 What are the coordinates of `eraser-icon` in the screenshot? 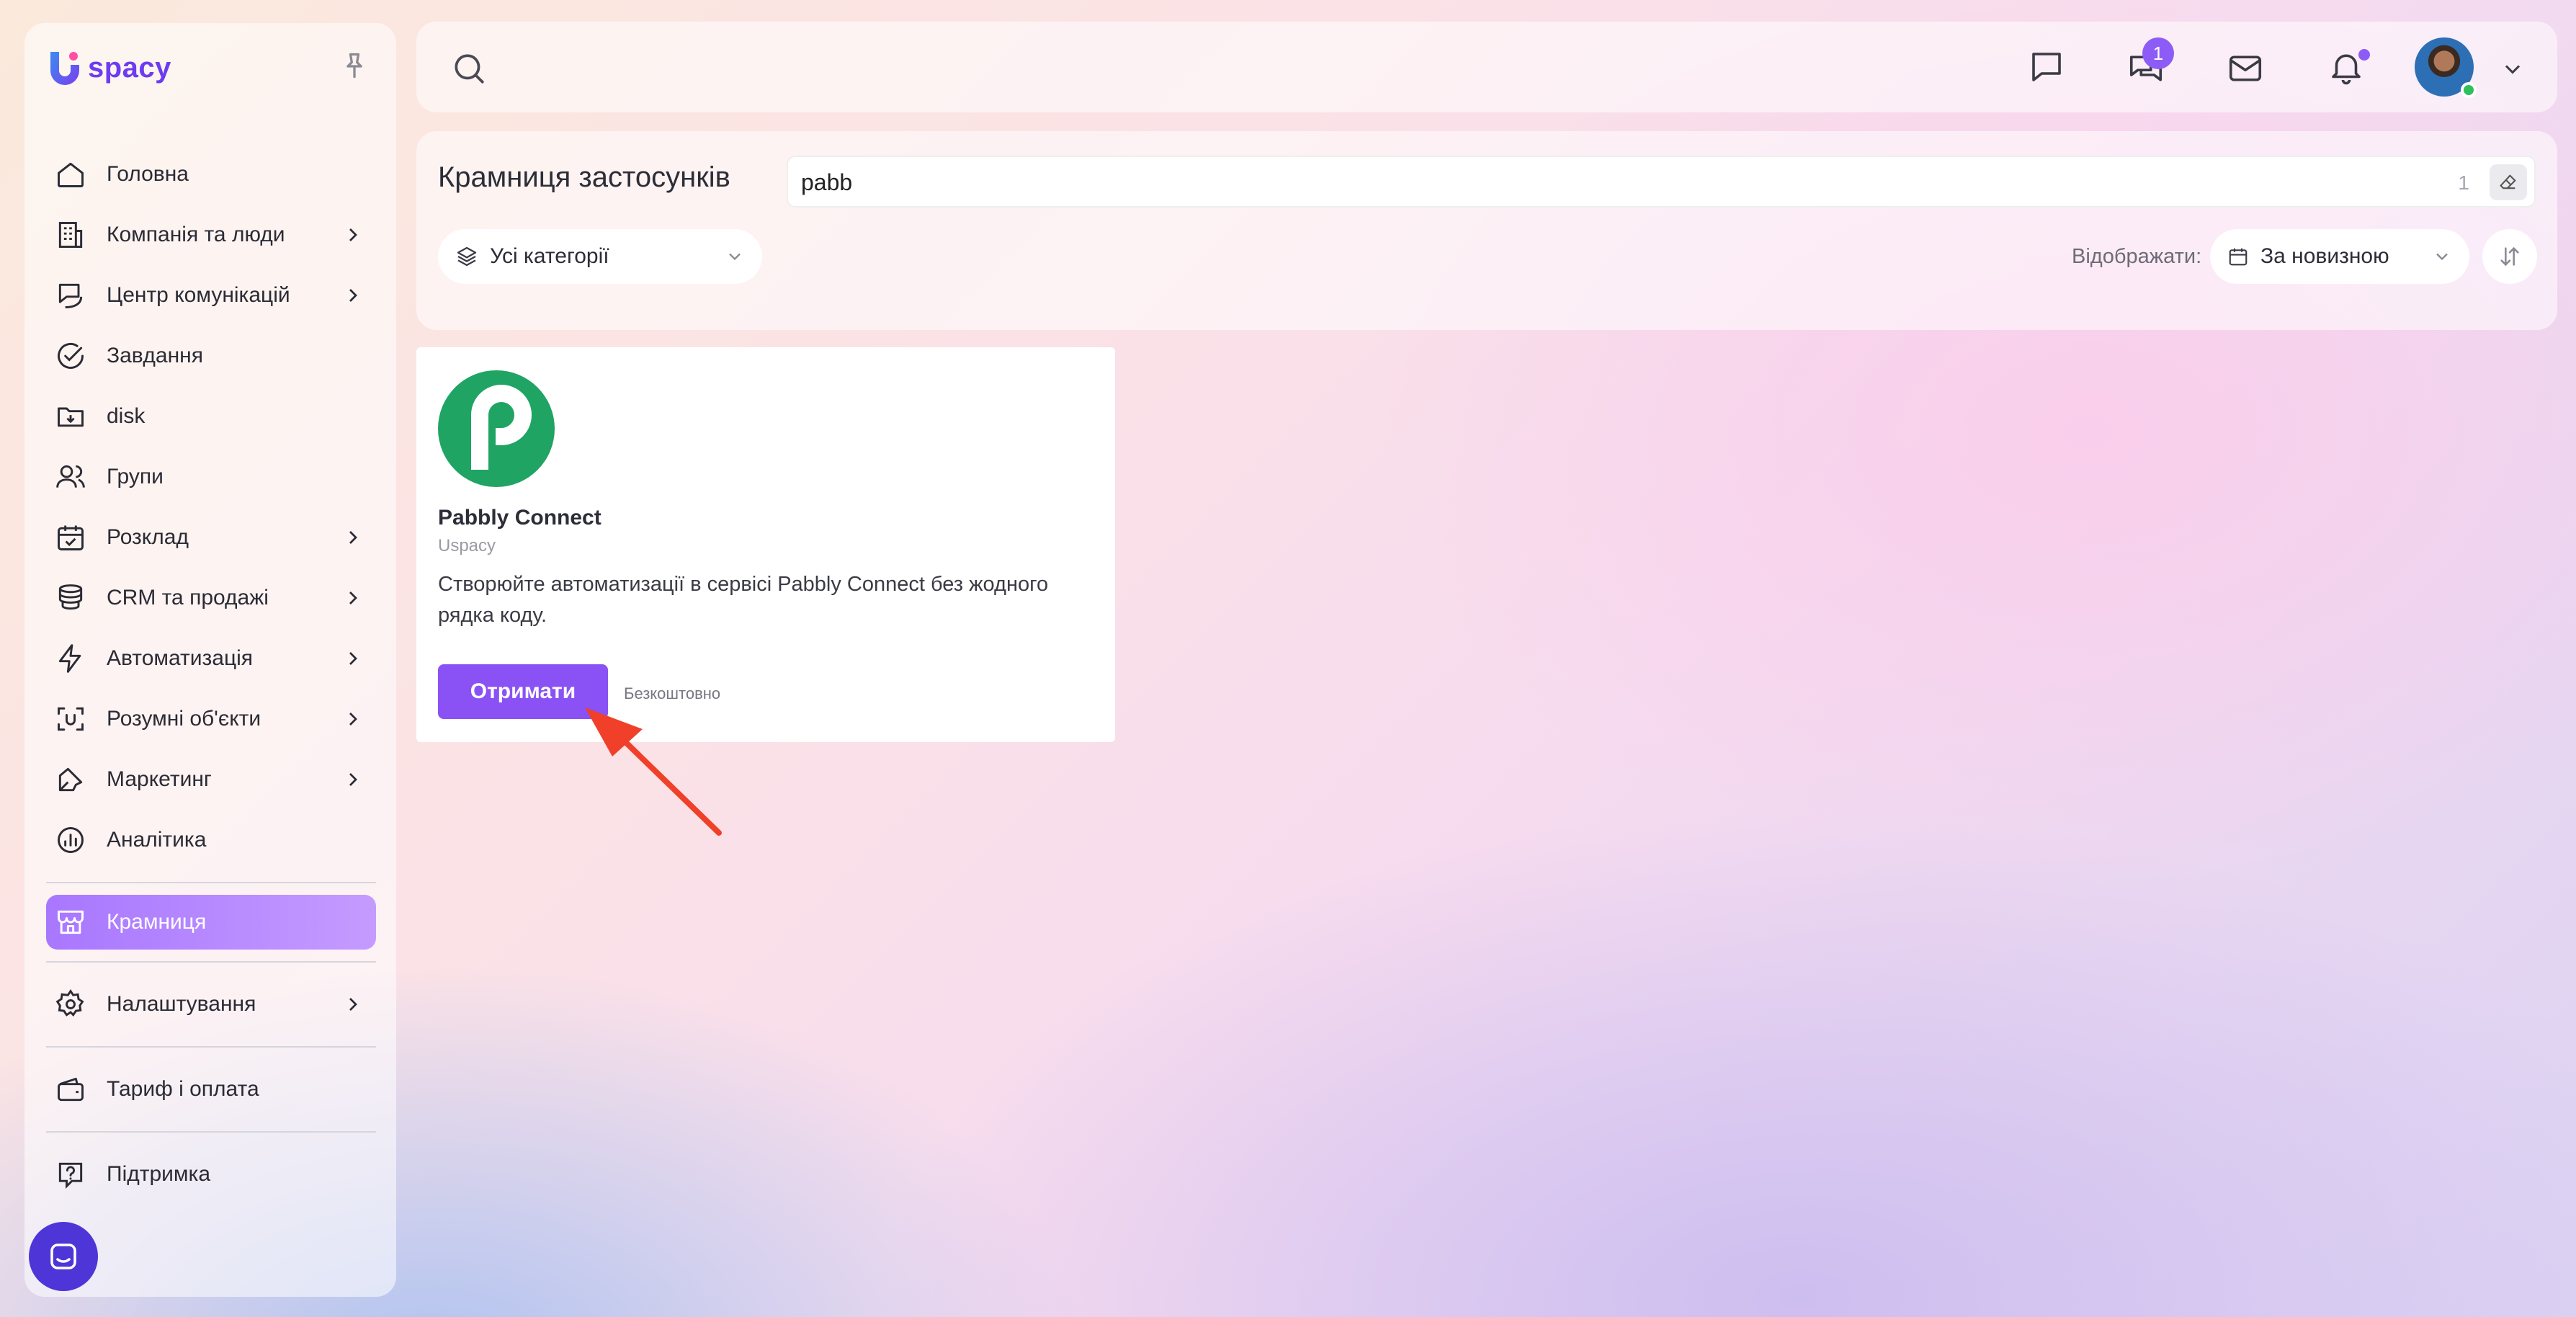 It's located at (2508, 181).